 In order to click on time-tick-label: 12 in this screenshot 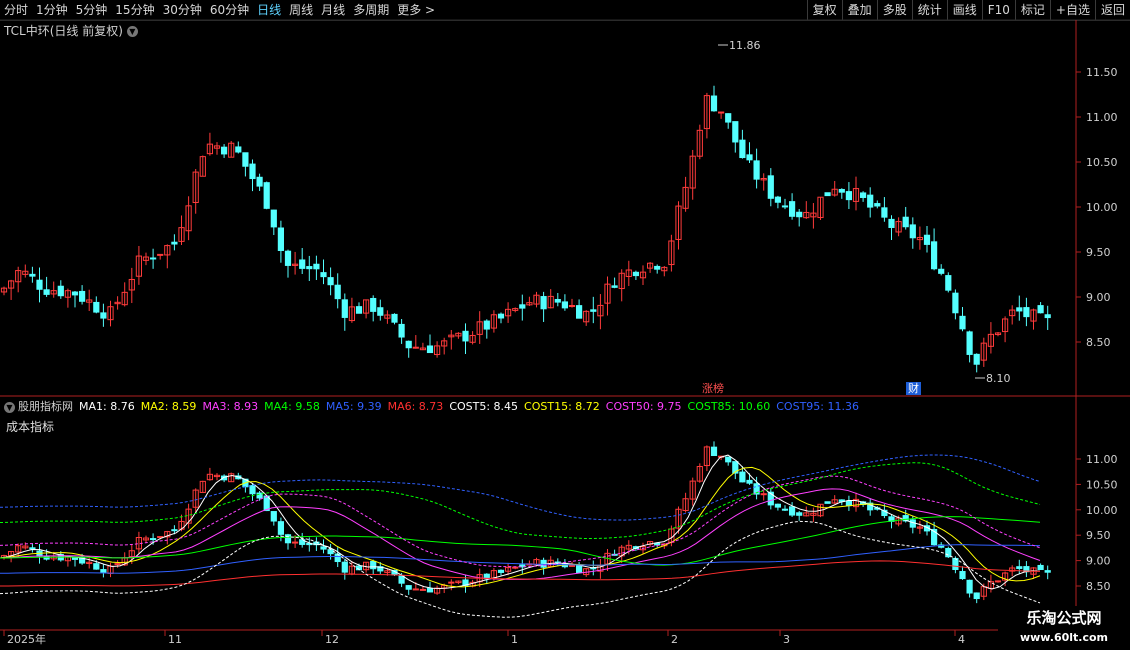, I will do `click(332, 639)`.